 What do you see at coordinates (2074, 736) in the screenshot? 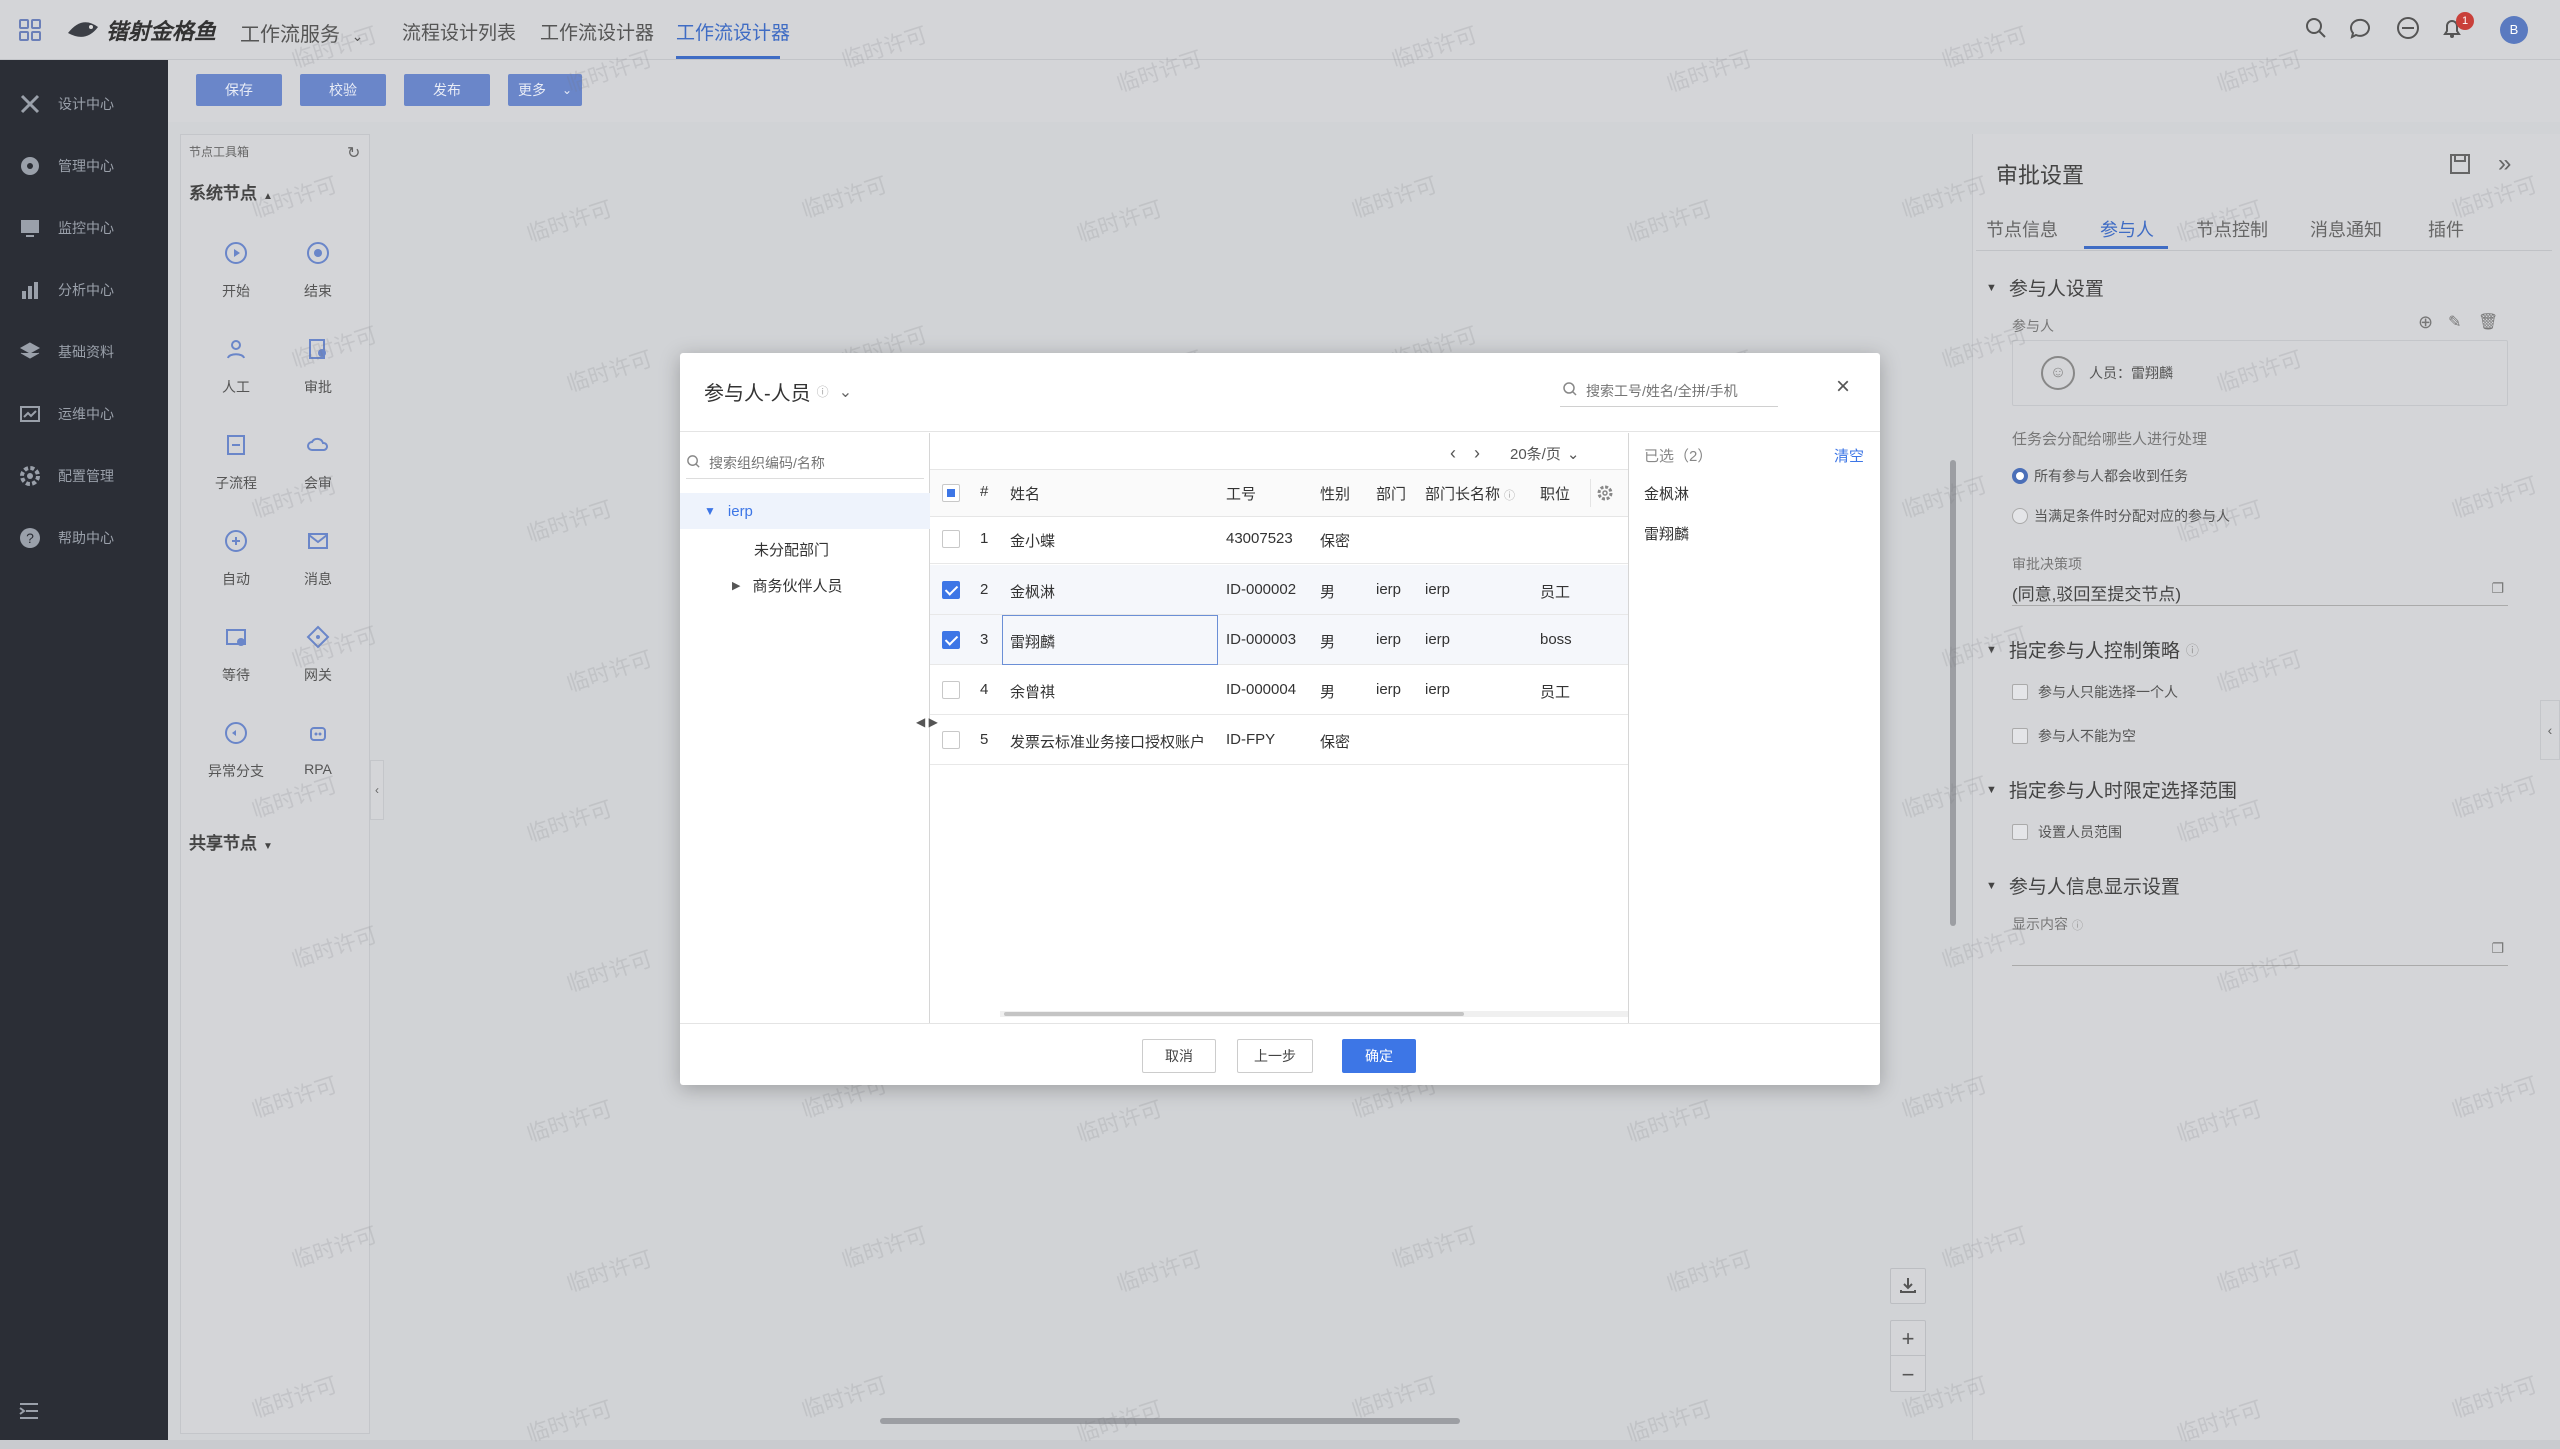
I see `checkbox-not-empty: 参与人不能为空` at bounding box center [2074, 736].